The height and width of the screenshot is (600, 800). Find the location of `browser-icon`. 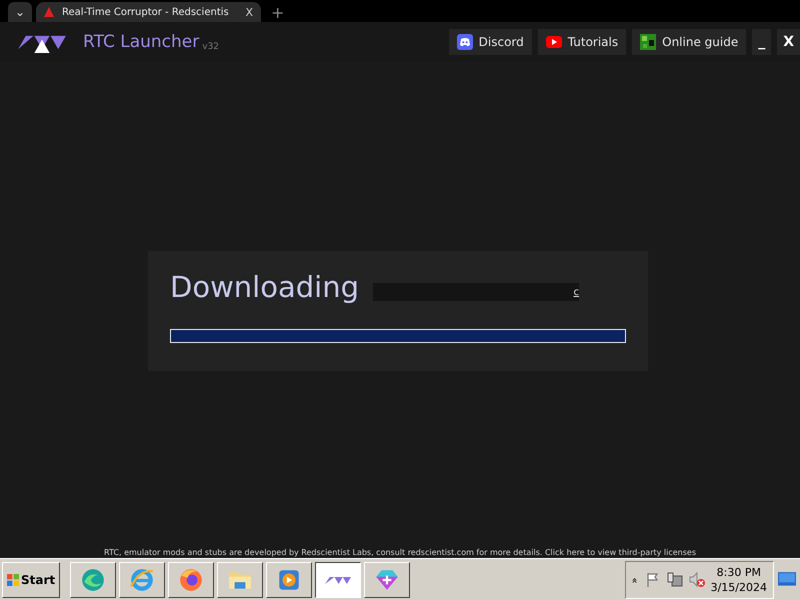

browser-icon is located at coordinates (93, 580).